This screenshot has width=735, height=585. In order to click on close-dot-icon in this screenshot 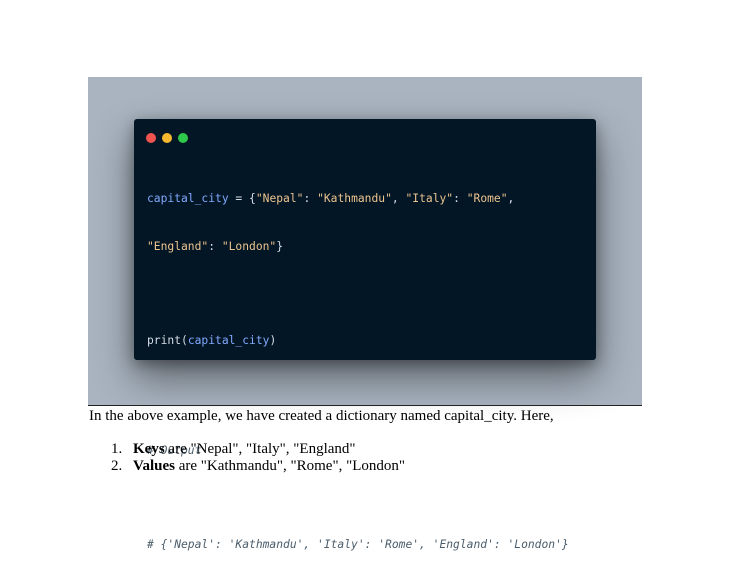, I will do `click(151, 138)`.